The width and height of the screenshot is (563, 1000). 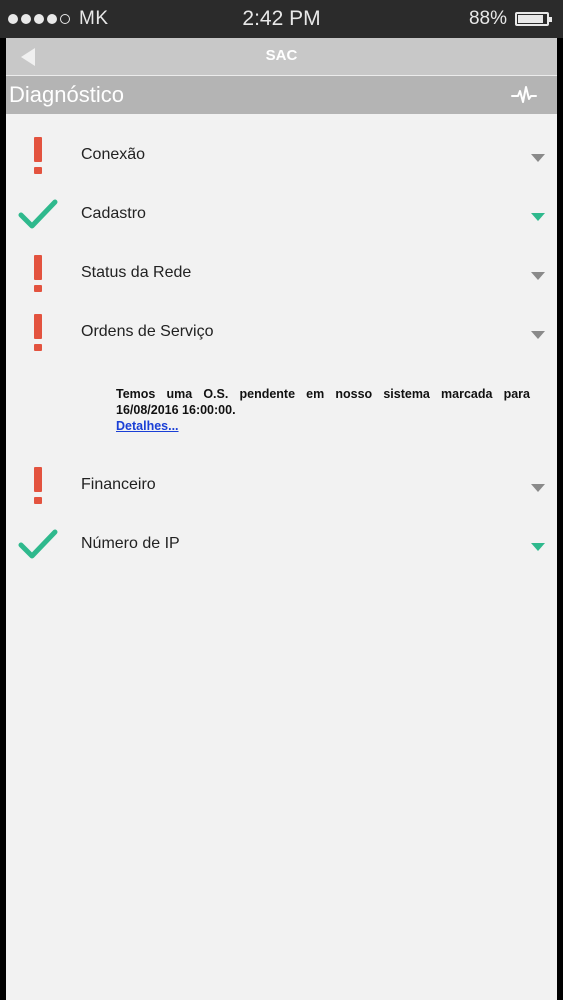 I want to click on nav-title: SAC, so click(x=281, y=55).